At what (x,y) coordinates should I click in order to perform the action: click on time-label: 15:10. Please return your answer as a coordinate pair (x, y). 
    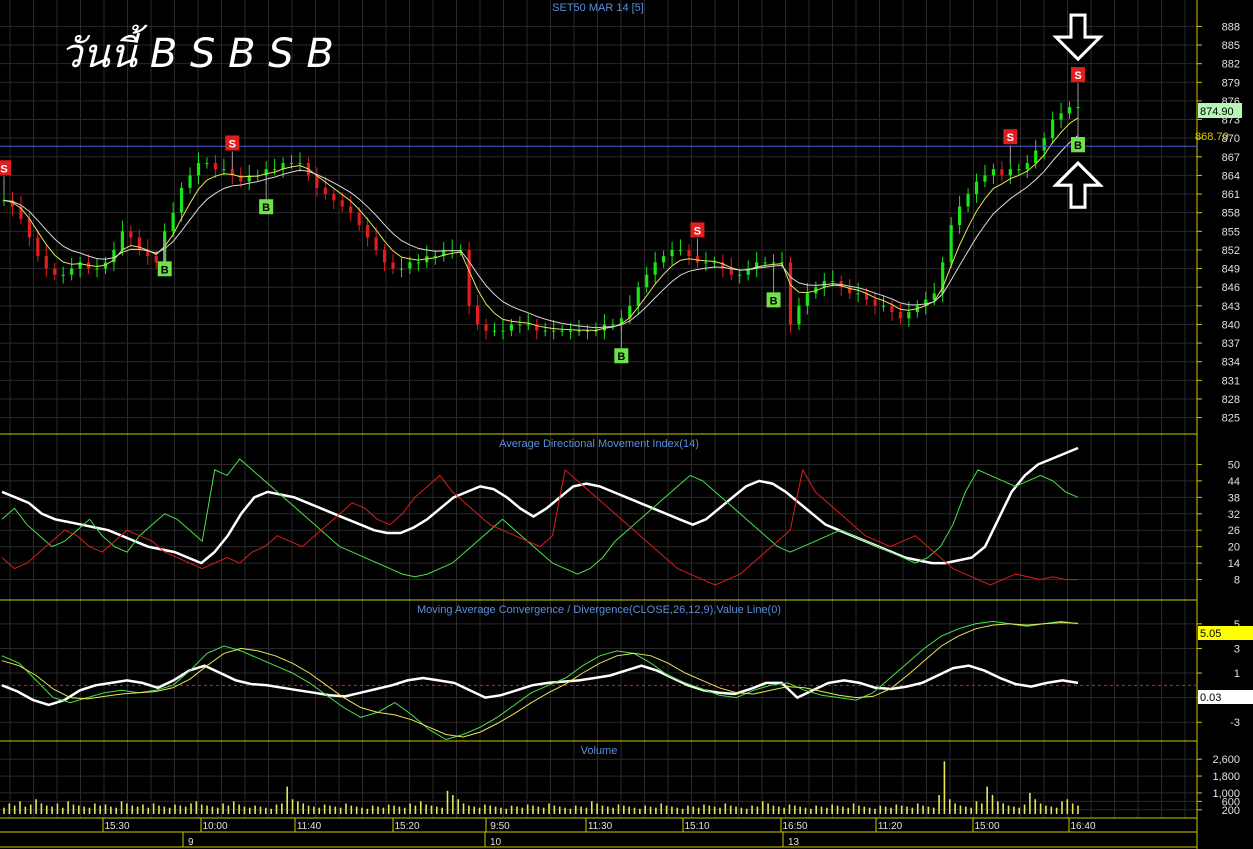
    Looking at the image, I should click on (696, 826).